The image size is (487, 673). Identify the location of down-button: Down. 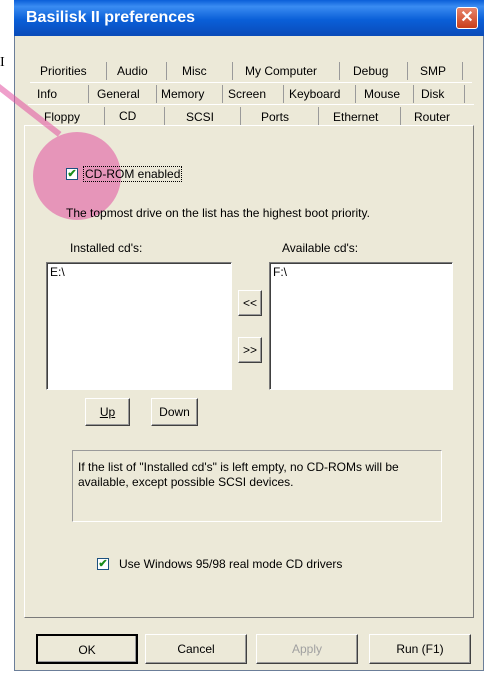
(174, 412).